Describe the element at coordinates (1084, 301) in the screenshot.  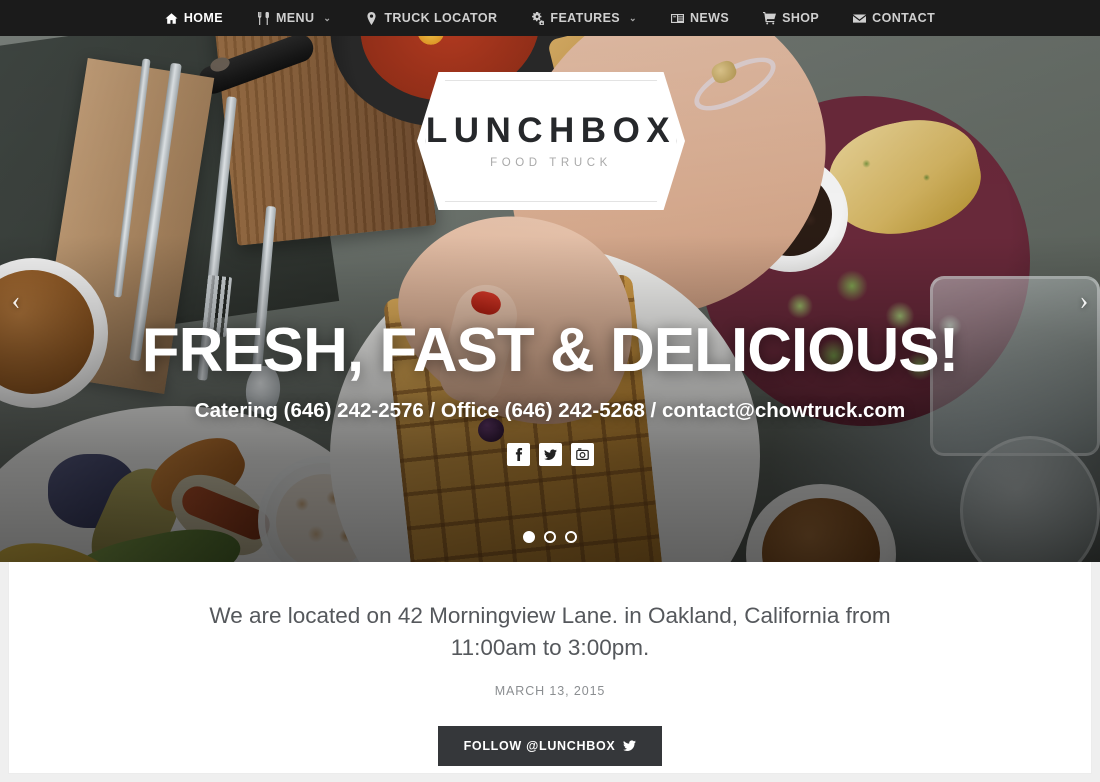
I see `slider-next-arrow: ›` at that location.